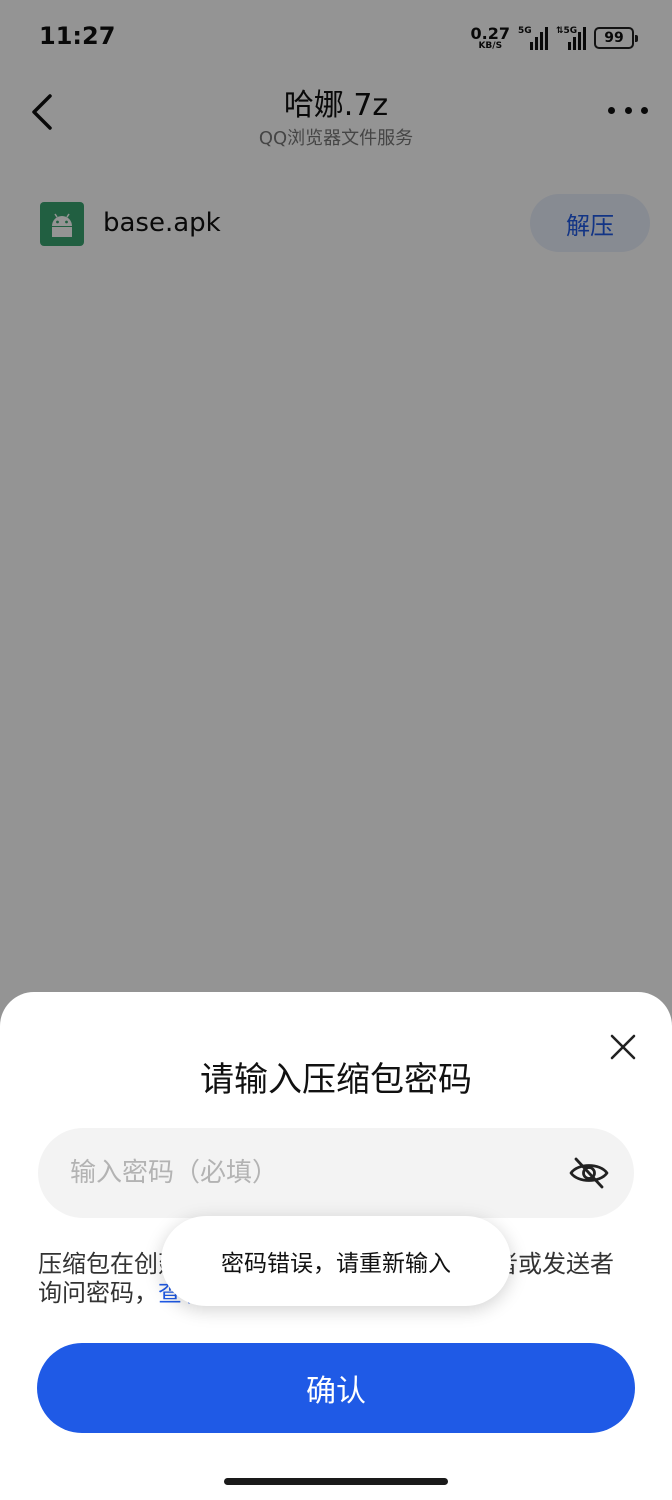  What do you see at coordinates (336, 1261) in the screenshot?
I see `error-toast: 密码错误，请重新输入` at bounding box center [336, 1261].